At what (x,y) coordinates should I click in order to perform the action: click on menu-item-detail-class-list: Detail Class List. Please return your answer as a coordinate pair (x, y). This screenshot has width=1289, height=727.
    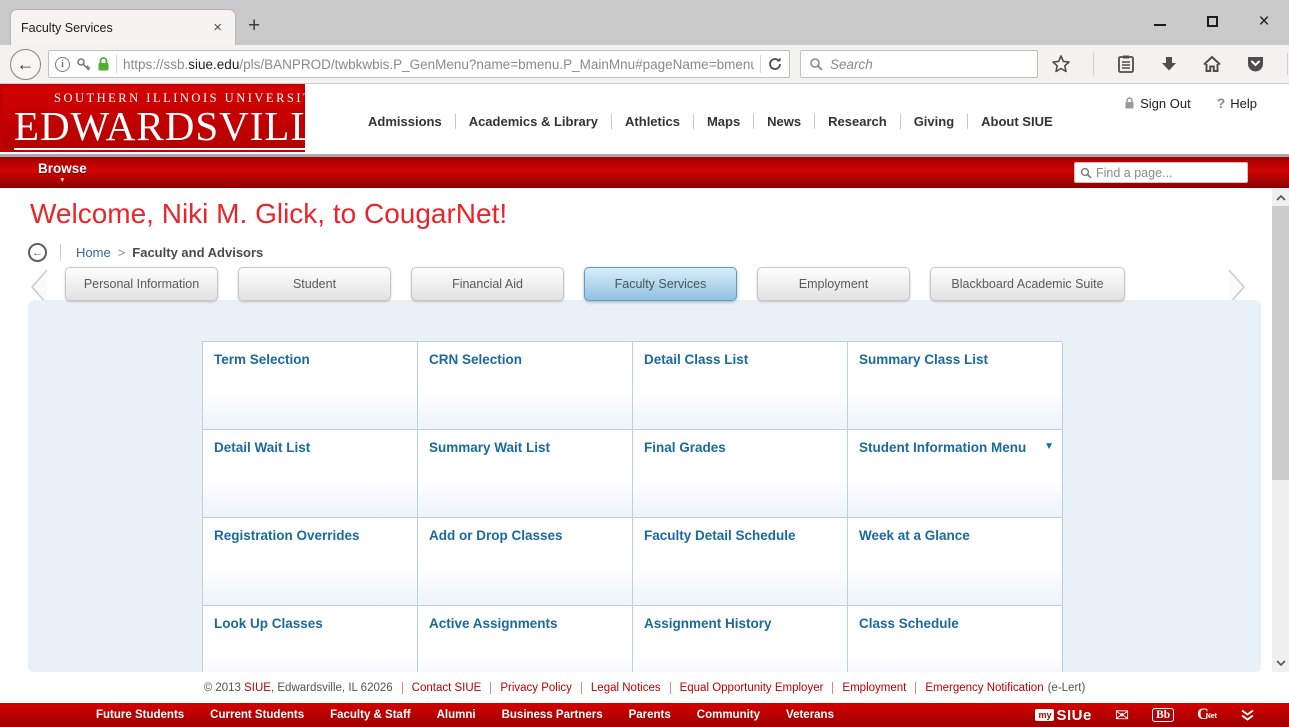
    Looking at the image, I should click on (740, 386).